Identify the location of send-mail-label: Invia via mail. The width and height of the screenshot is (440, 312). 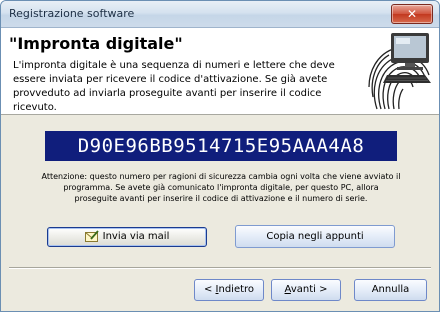
(136, 236).